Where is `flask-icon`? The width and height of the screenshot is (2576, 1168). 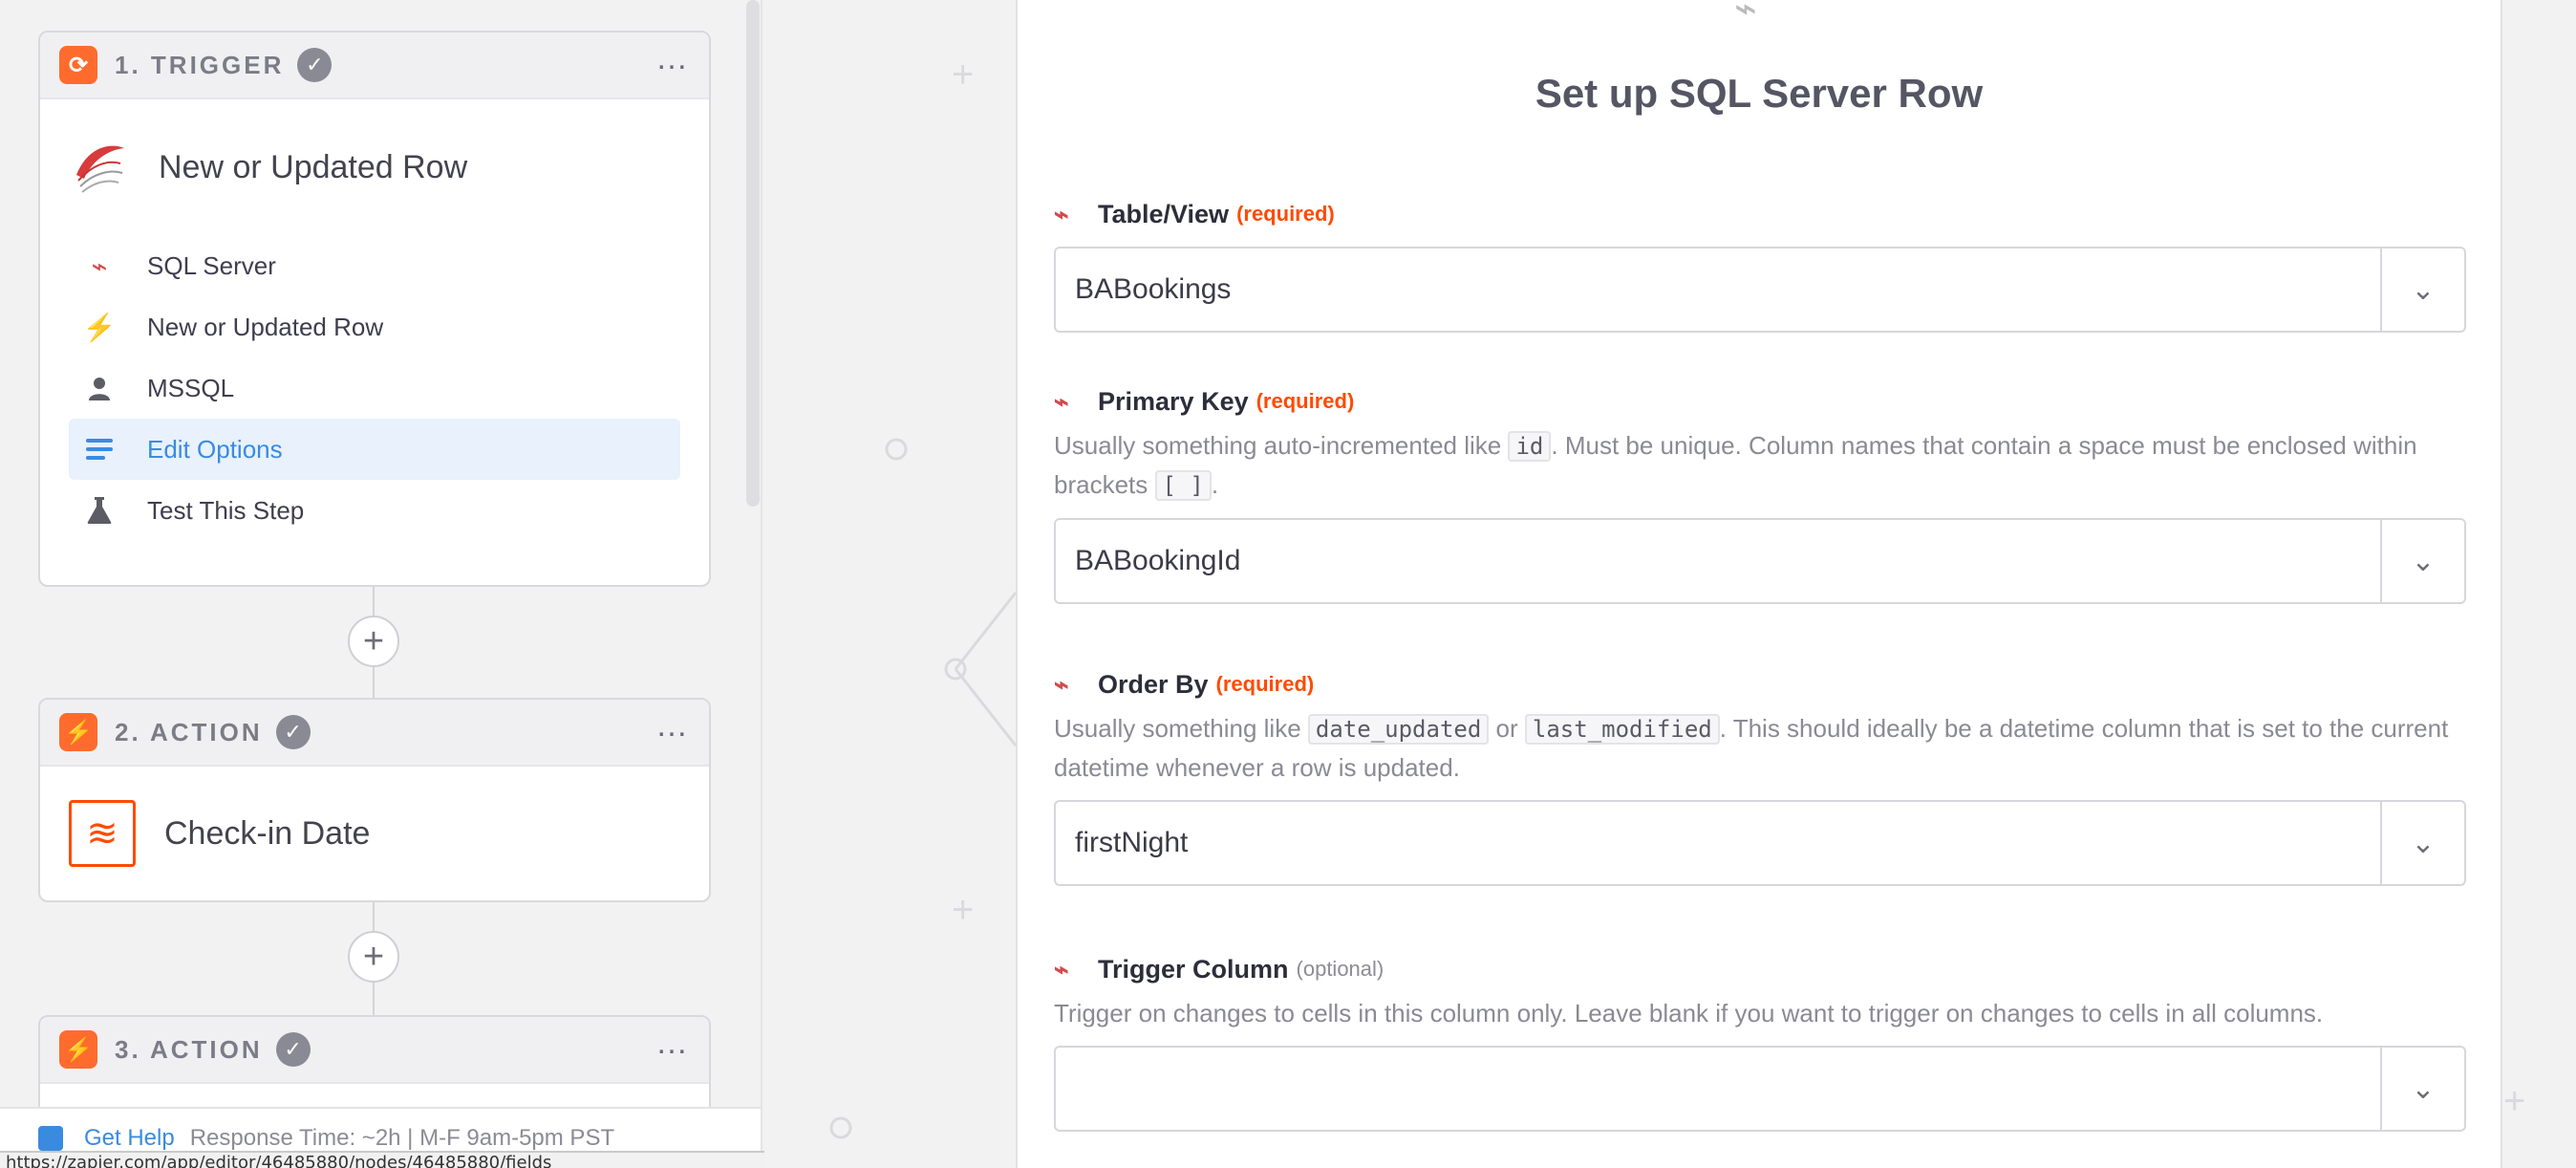
flask-icon is located at coordinates (99, 510).